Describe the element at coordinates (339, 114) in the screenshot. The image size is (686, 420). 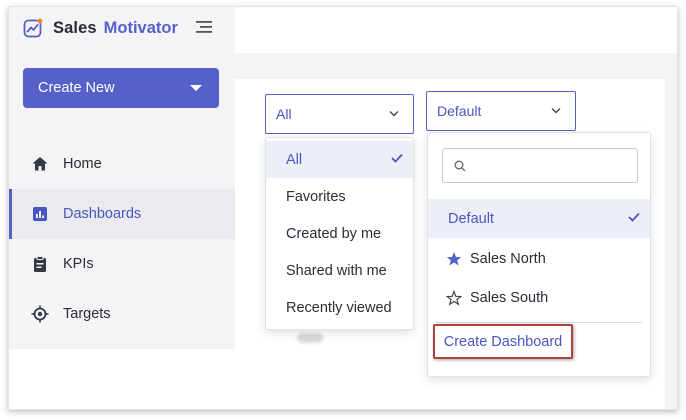
I see `filter-select: All` at that location.